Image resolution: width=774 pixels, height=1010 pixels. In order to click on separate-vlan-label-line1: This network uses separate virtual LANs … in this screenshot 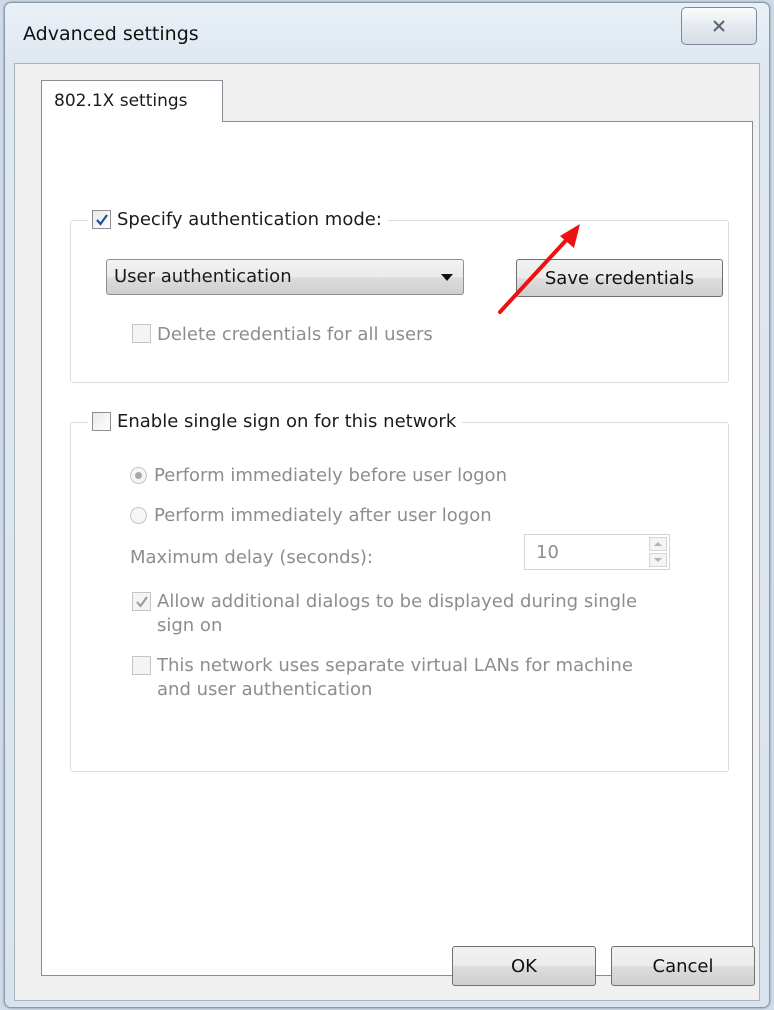, I will do `click(395, 665)`.